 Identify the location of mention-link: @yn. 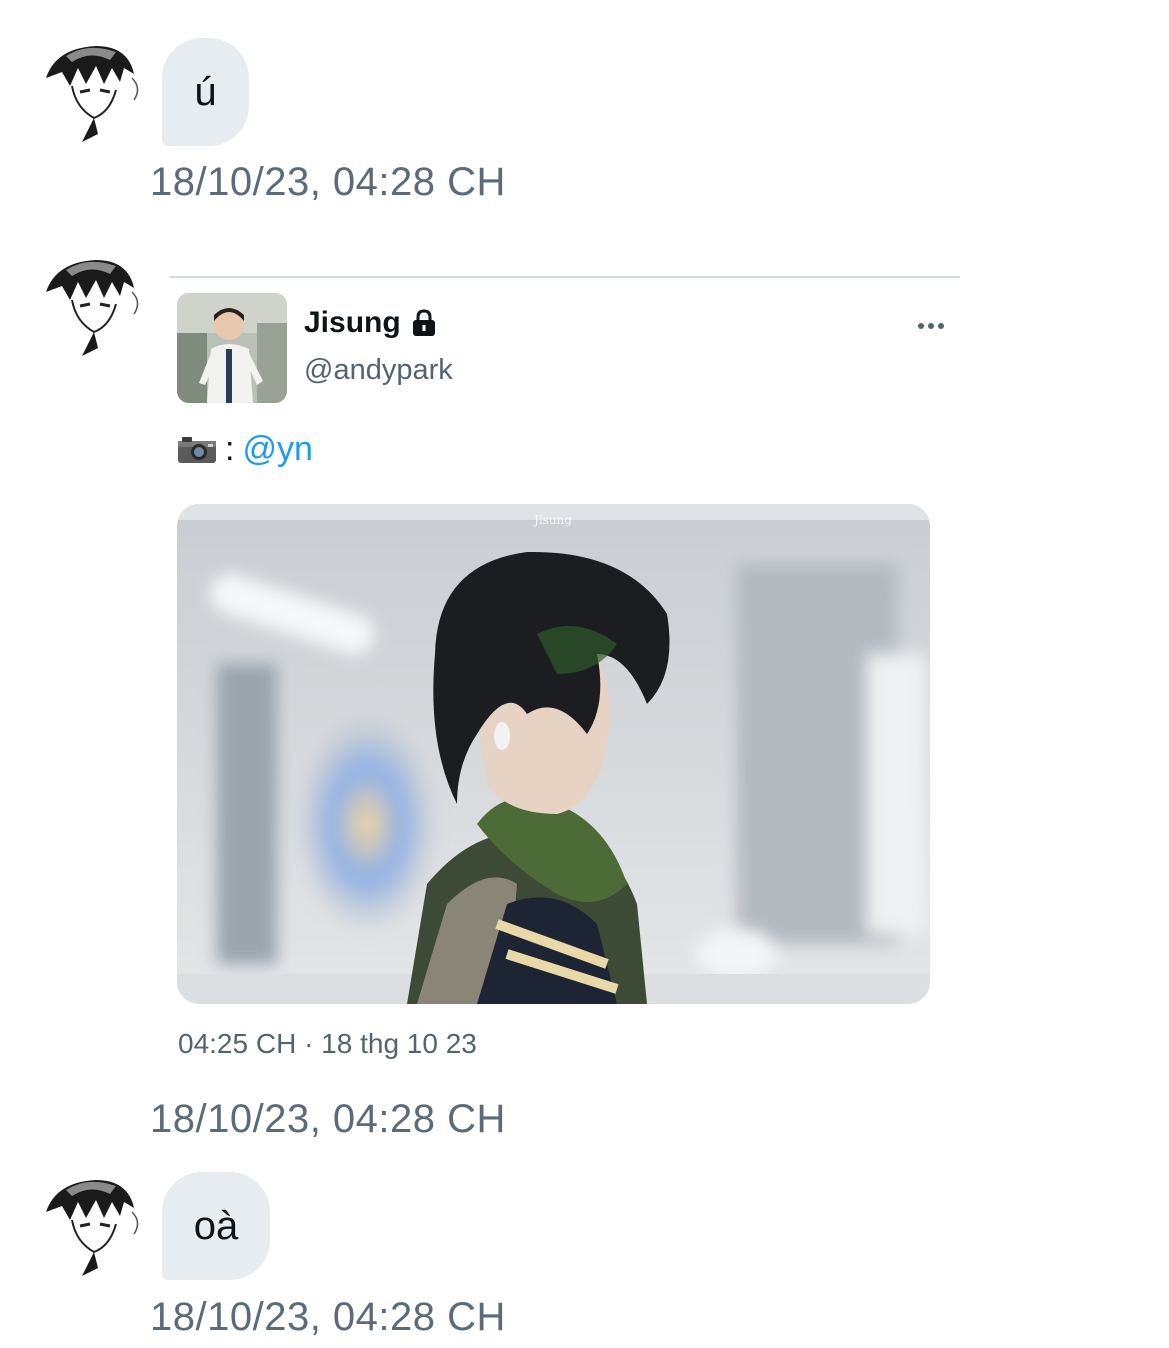
(277, 449).